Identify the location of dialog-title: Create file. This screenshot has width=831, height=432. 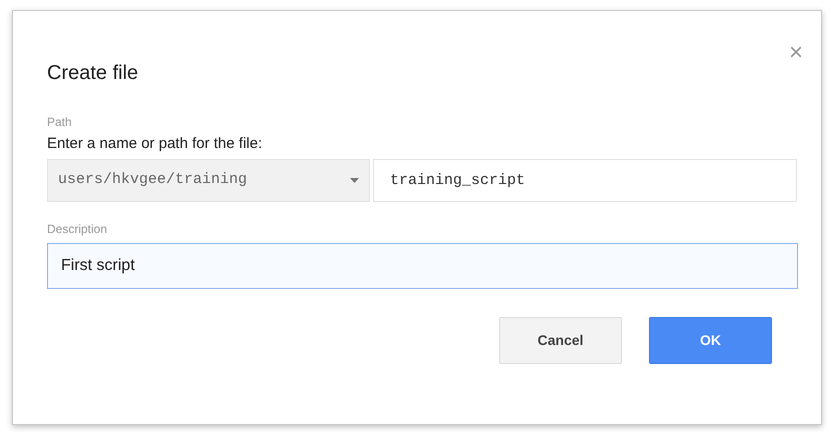
(93, 73).